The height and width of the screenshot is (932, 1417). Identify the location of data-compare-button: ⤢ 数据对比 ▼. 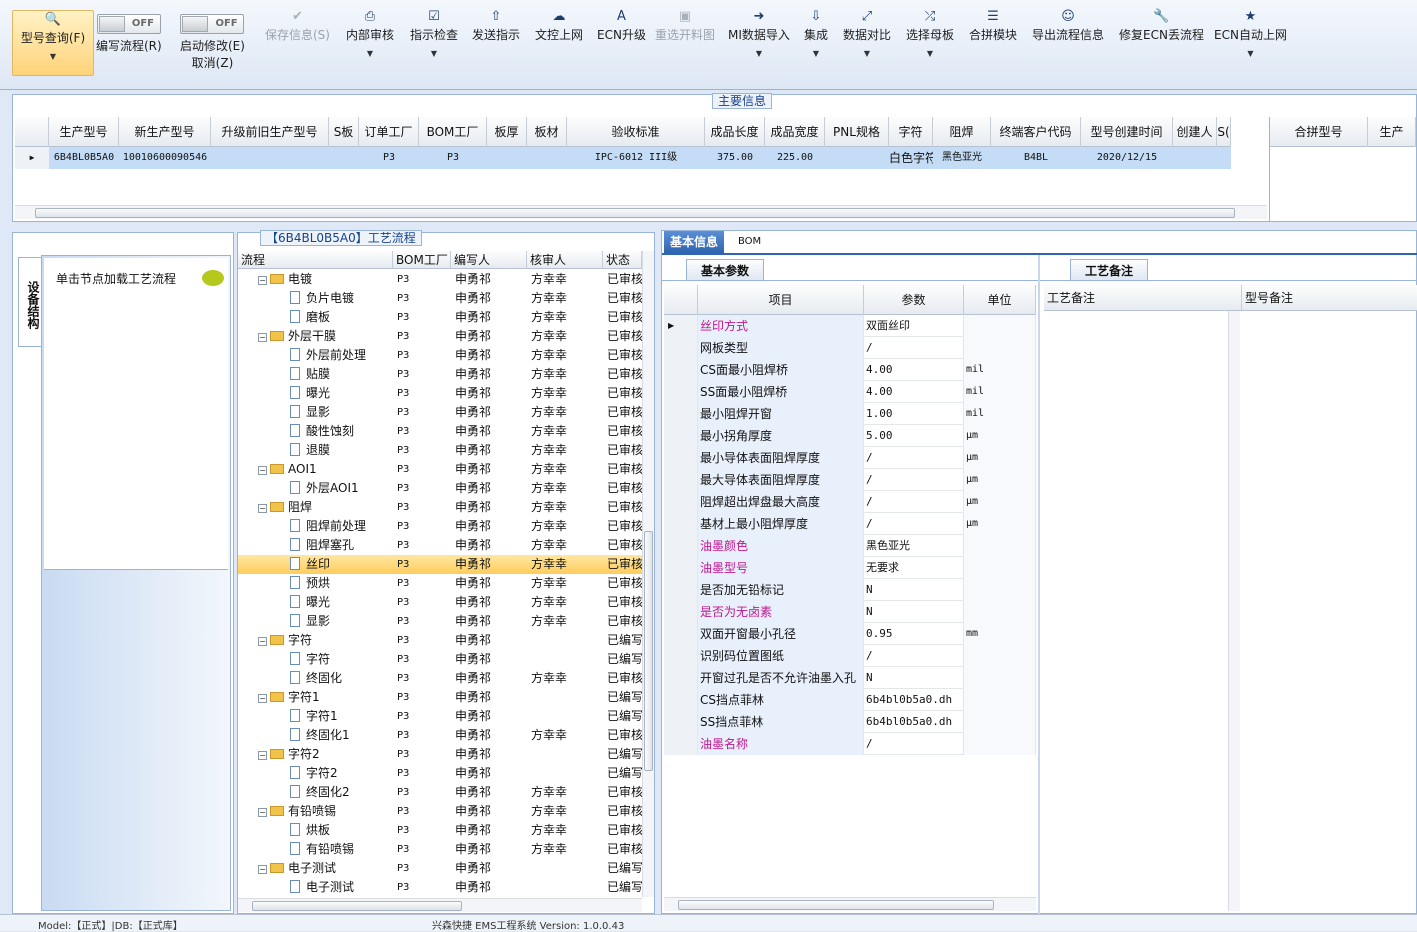
(867, 44).